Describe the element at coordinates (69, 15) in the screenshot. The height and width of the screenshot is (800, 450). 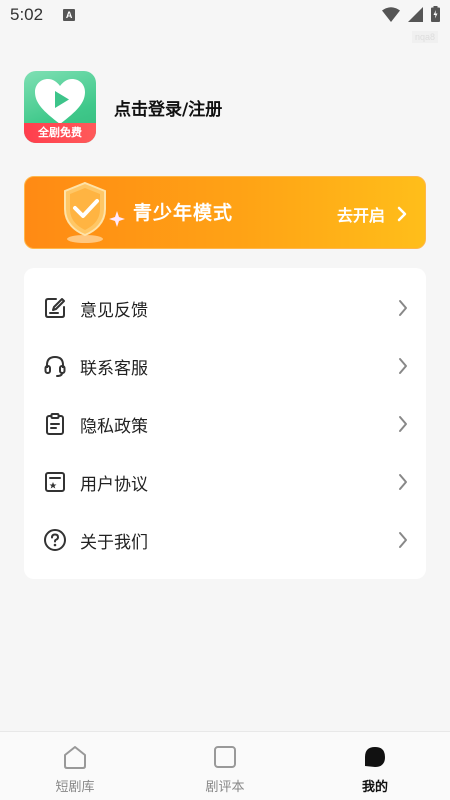
I see `notification-icon: A` at that location.